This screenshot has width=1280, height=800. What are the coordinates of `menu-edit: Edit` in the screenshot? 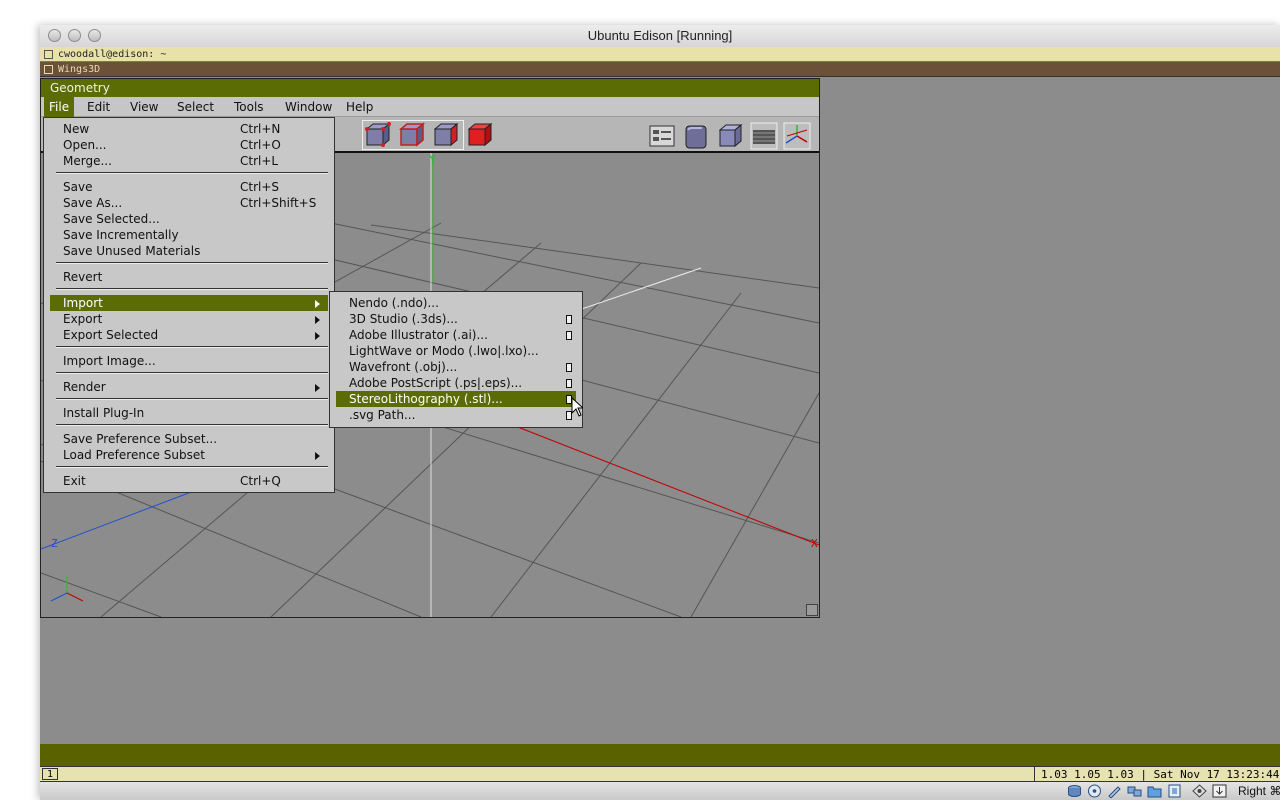 It's located at (98, 107).